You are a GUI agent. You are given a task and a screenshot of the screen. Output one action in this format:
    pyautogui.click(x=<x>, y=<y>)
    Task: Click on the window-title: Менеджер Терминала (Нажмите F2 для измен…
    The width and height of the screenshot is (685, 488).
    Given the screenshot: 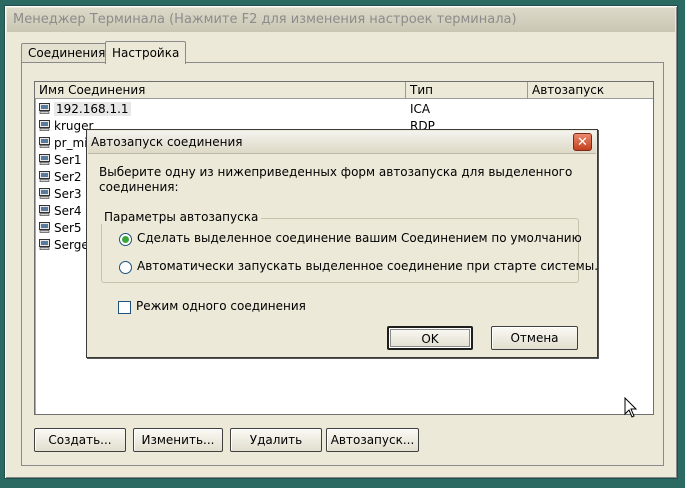 What is the action you would take?
    pyautogui.click(x=341, y=20)
    